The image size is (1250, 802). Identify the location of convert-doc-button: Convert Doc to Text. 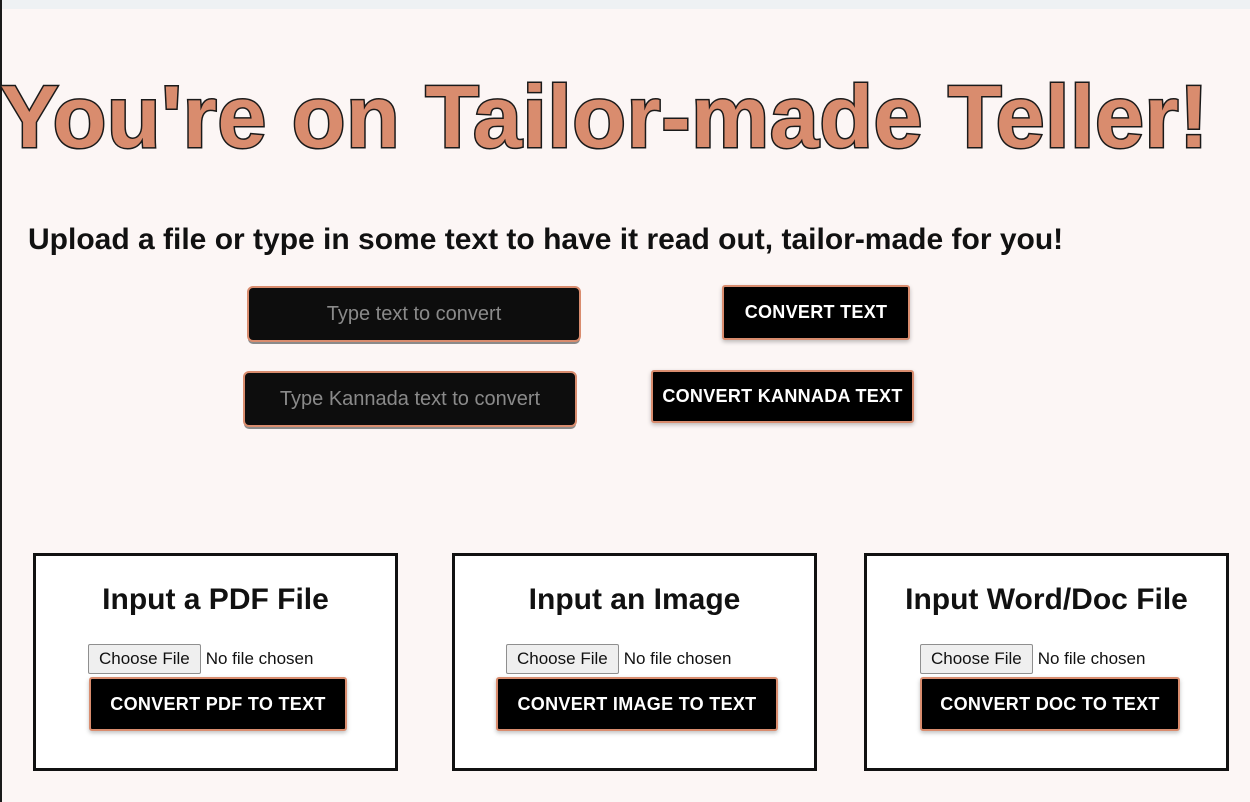
(1050, 704).